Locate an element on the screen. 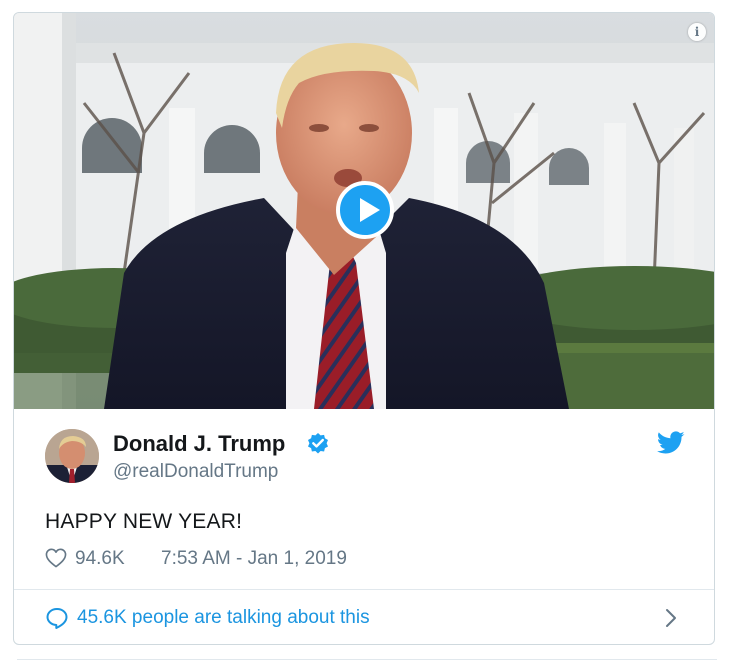 This screenshot has width=731, height=663. page-divider is located at coordinates (367, 659).